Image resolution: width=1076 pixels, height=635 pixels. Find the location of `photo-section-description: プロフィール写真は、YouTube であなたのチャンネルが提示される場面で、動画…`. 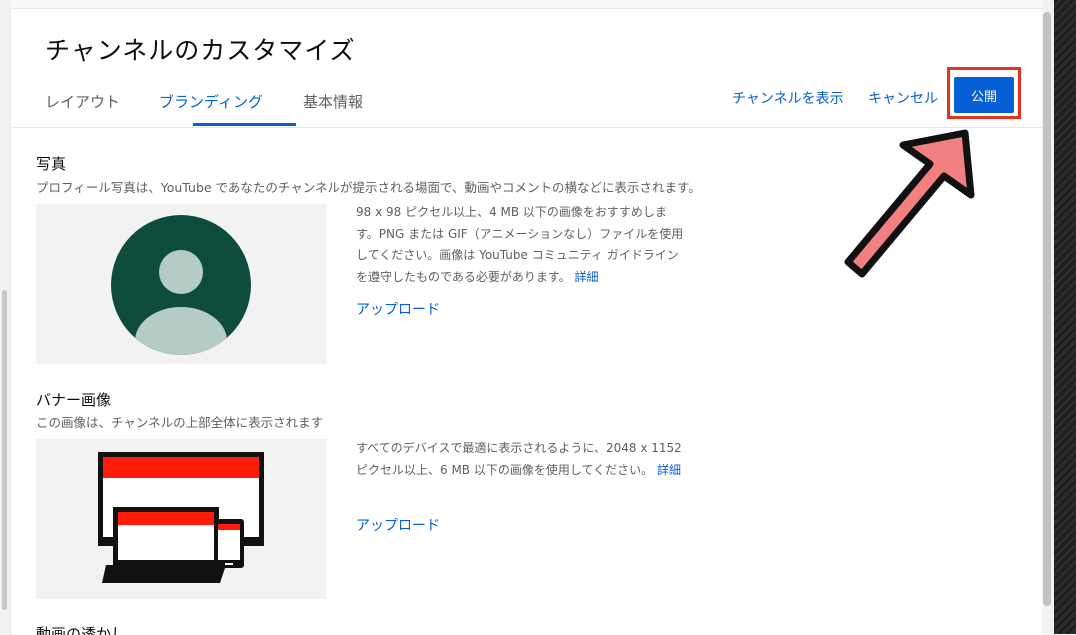

photo-section-description: プロフィール写真は、YouTube であなたのチャンネルが提示される場面で、動画… is located at coordinates (368, 187).